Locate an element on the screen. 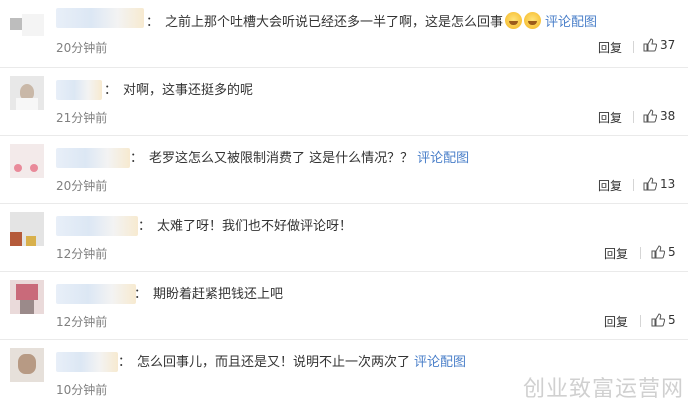  like-count: 37 is located at coordinates (668, 45).